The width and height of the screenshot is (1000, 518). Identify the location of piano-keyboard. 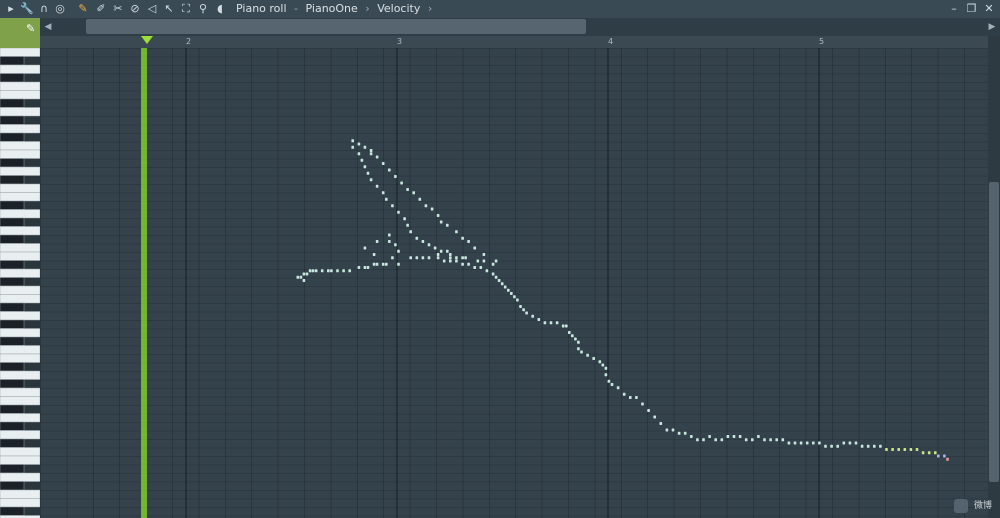
(20, 282).